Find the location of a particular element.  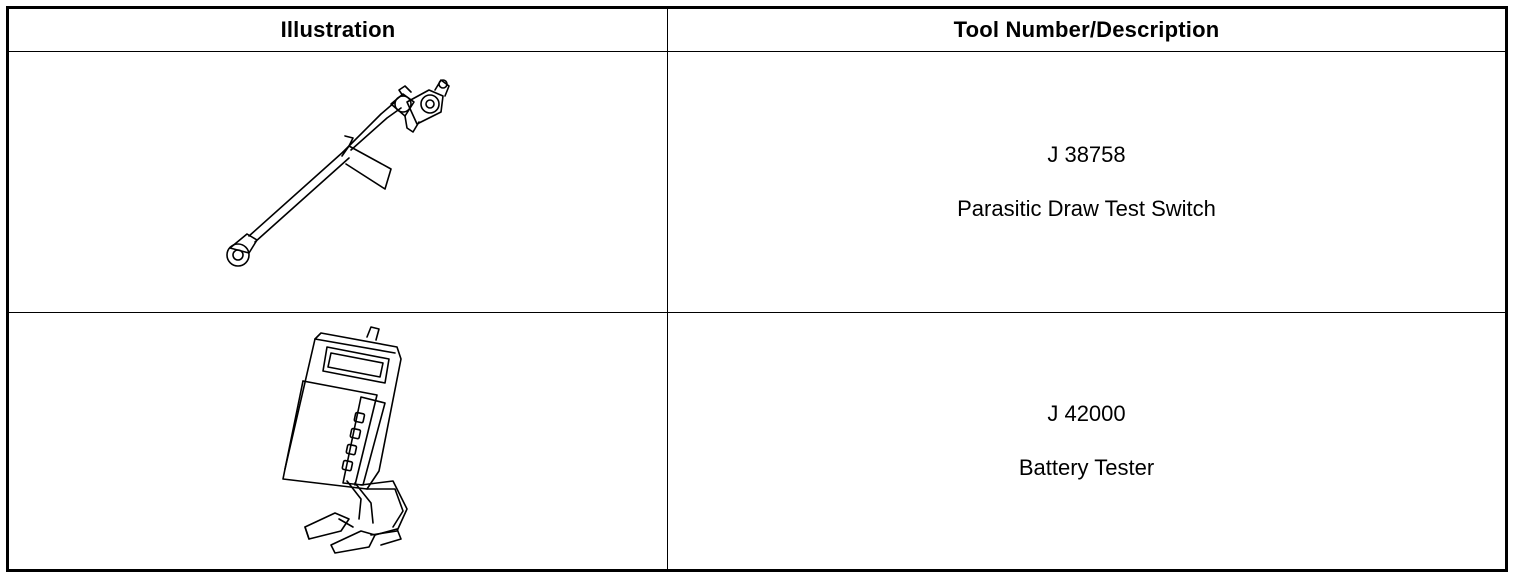

battery-tester-drawing is located at coordinates (345, 440).